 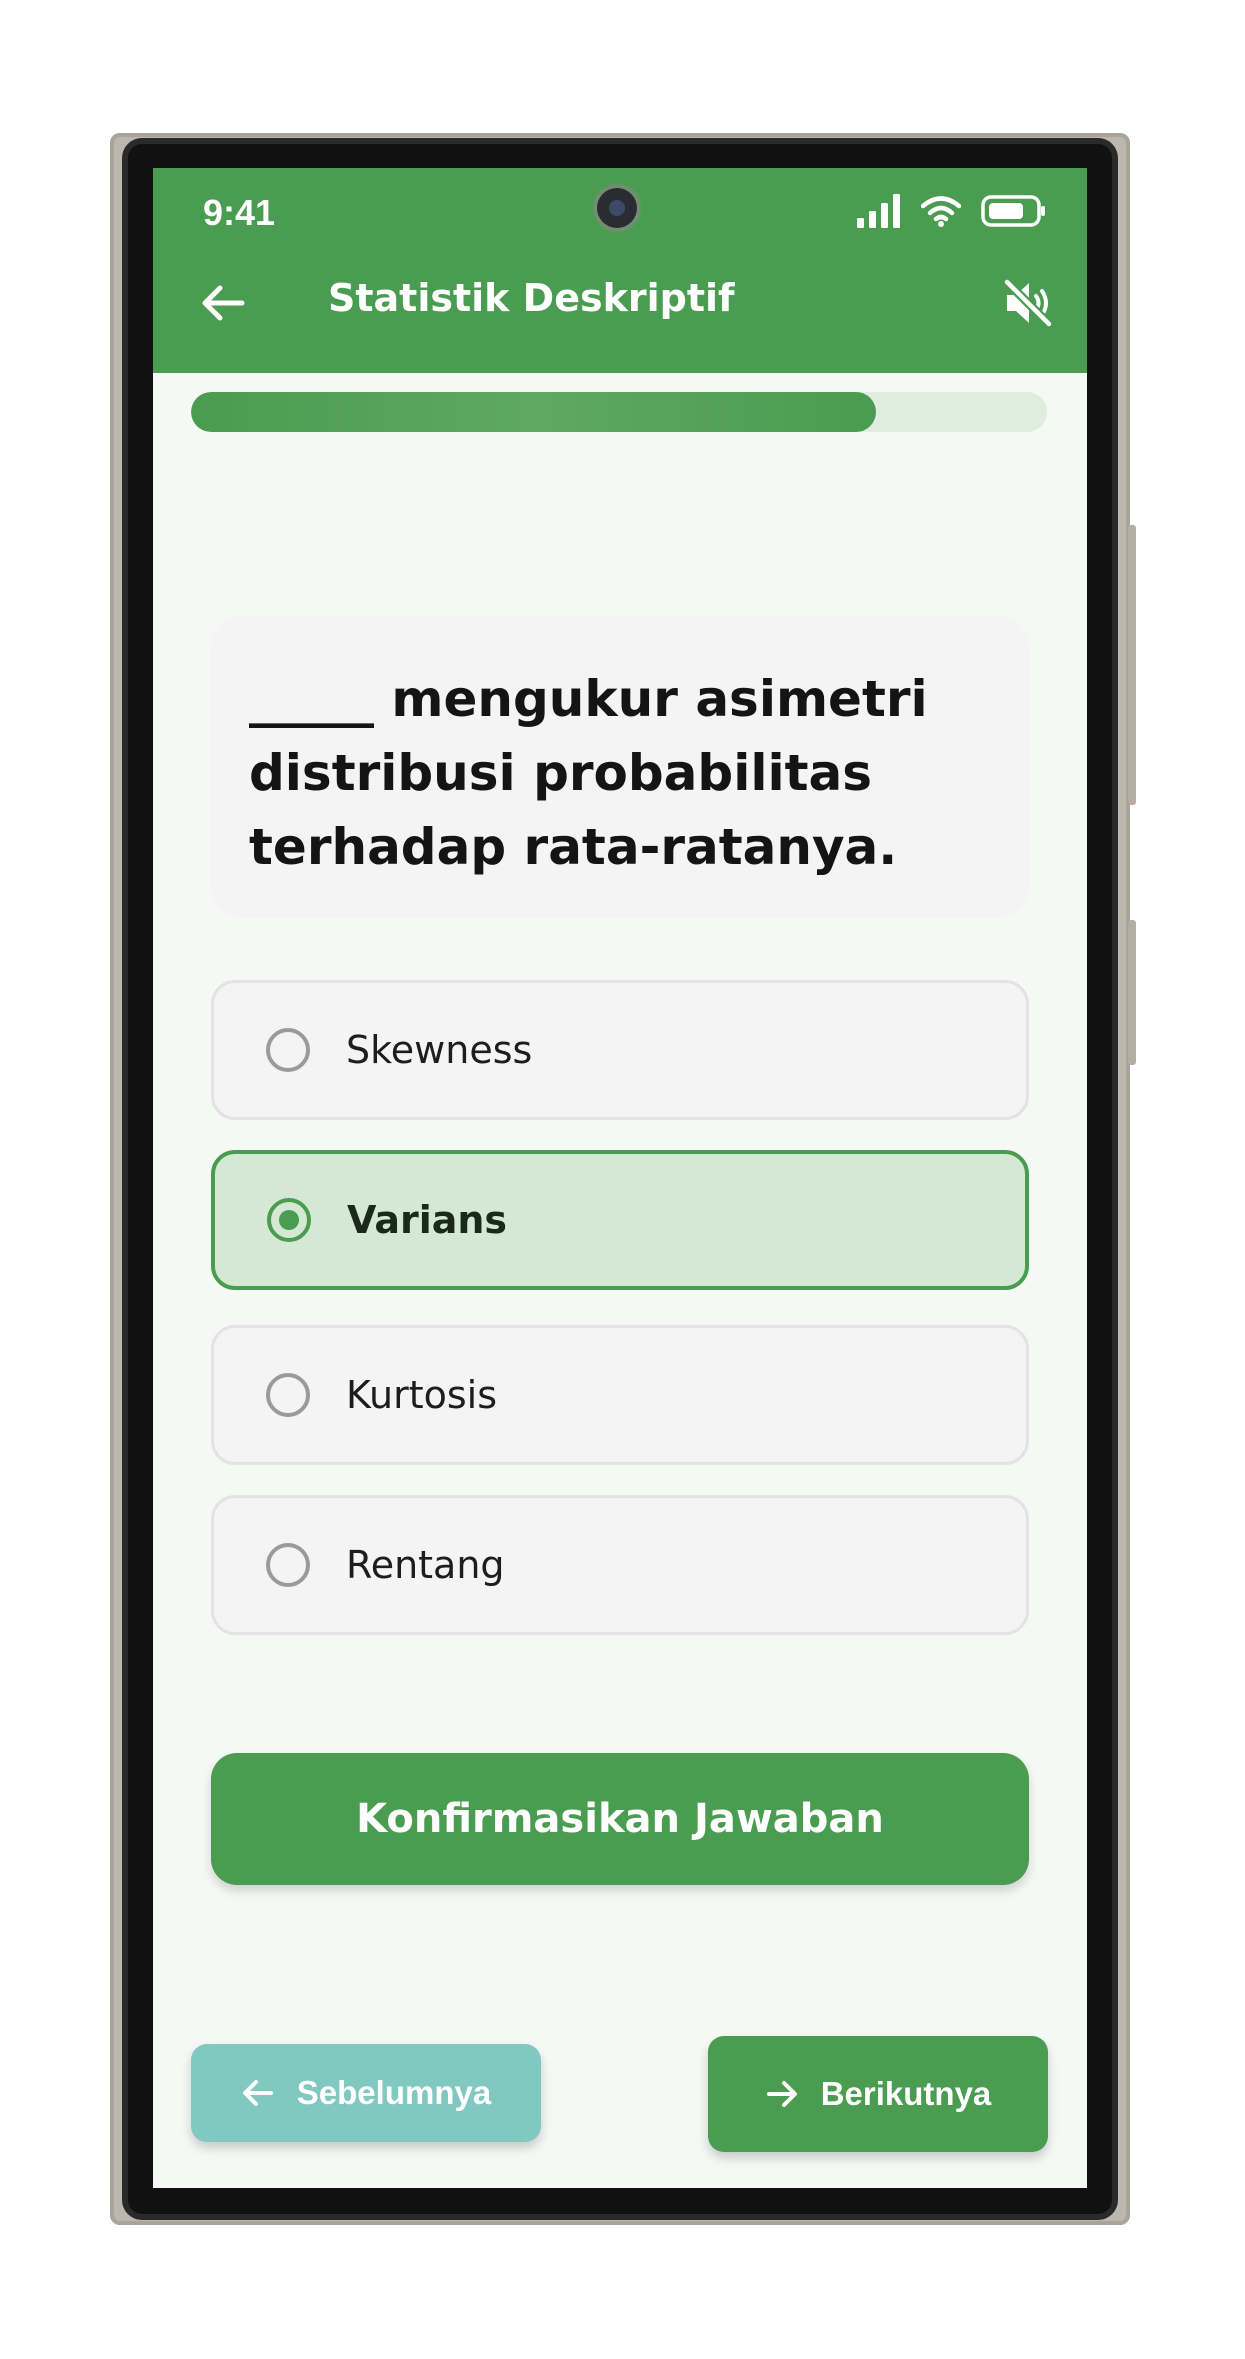 I want to click on cellular-signal-icon, so click(x=878, y=211).